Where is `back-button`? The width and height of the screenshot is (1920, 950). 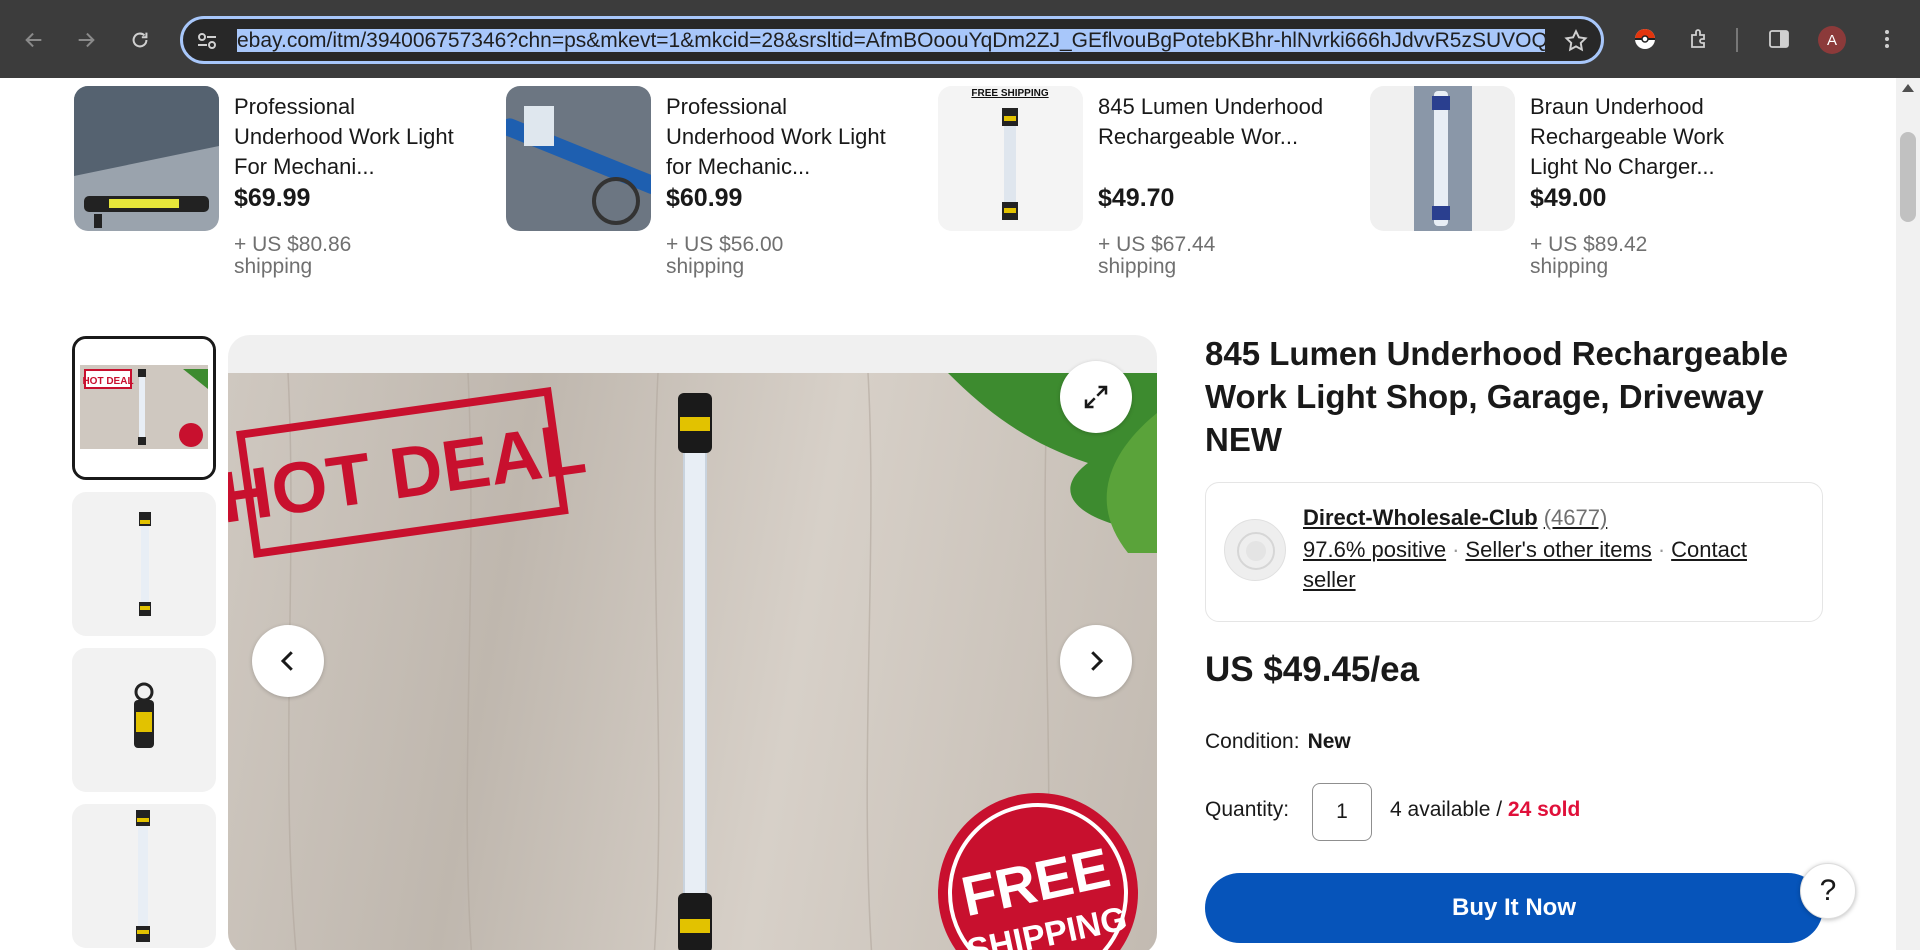
back-button is located at coordinates (34, 40).